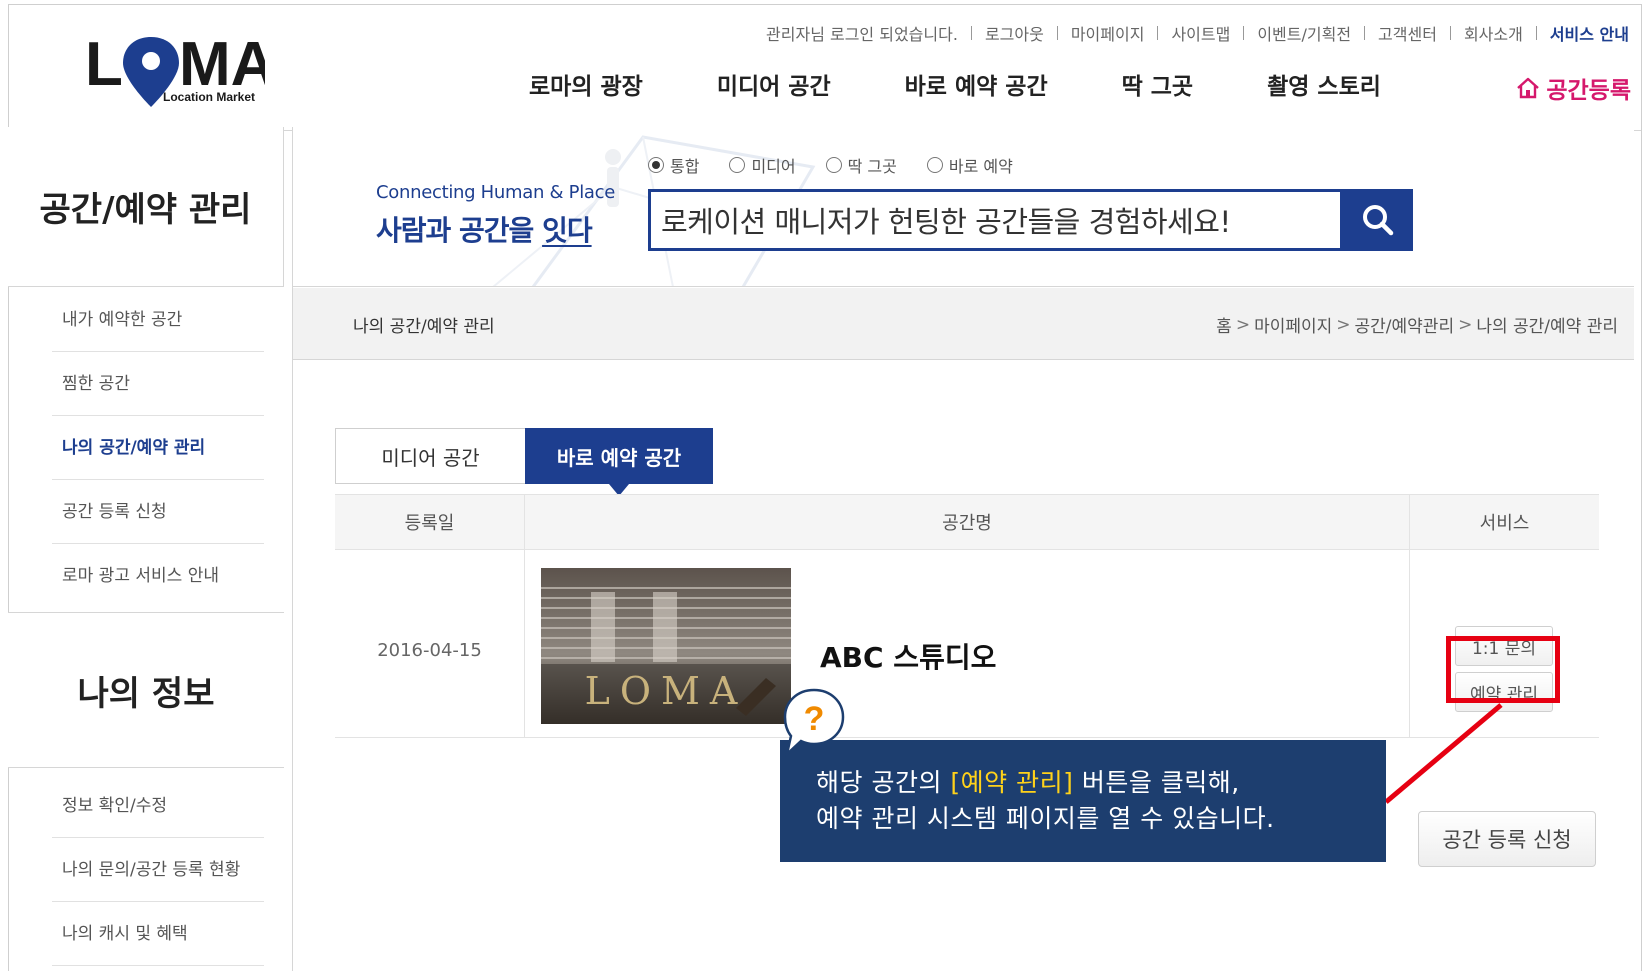  Describe the element at coordinates (1589, 33) in the screenshot. I see `service-guide-link: 서비스 안내` at that location.